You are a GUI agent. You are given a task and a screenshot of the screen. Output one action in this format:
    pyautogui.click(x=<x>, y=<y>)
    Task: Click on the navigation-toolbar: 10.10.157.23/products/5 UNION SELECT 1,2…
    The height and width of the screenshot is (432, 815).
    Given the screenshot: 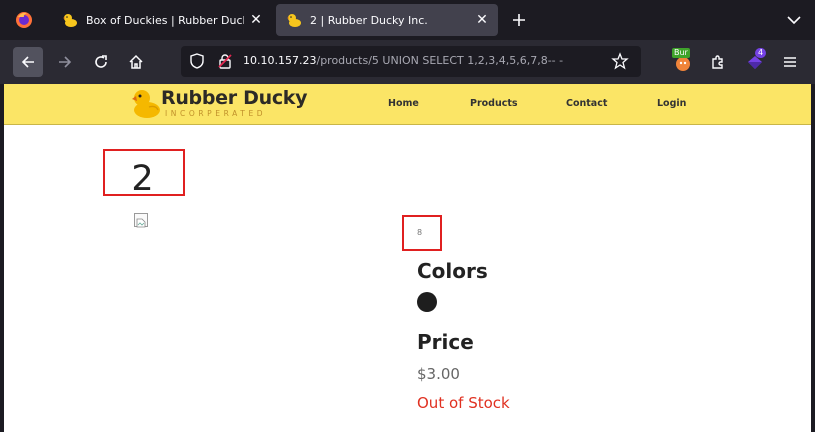 What is the action you would take?
    pyautogui.click(x=407, y=62)
    